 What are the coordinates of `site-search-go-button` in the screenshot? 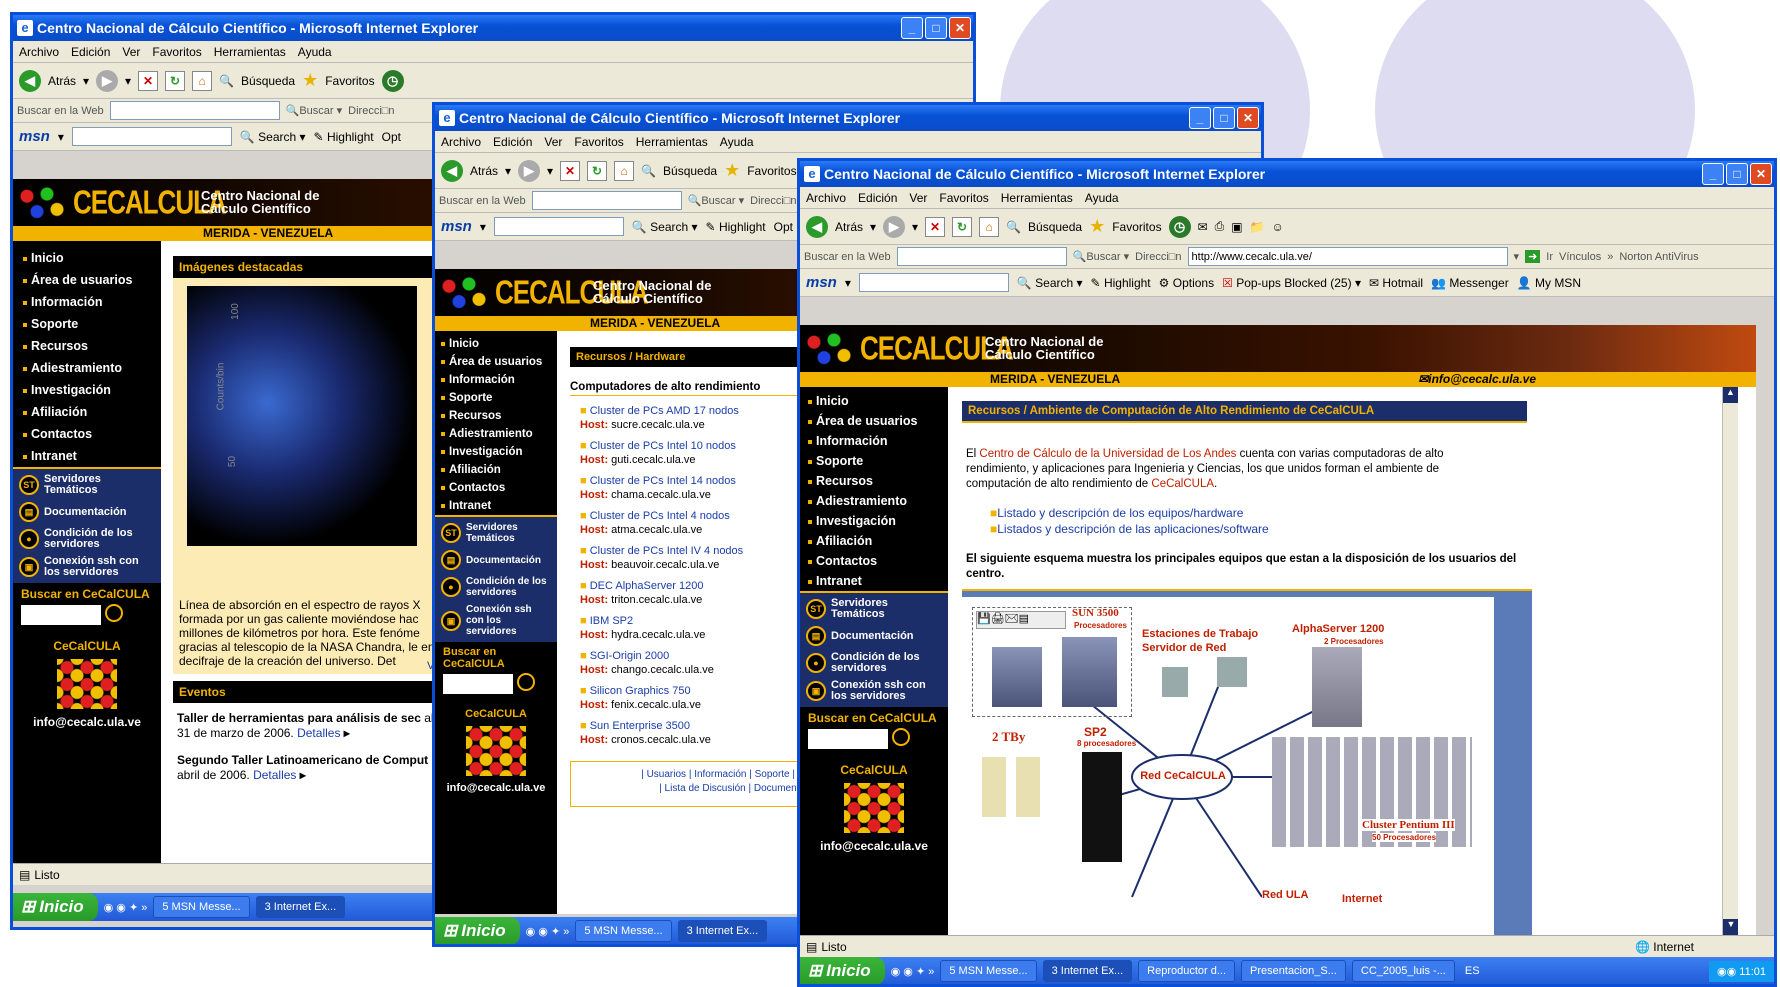 It's located at (114, 613).